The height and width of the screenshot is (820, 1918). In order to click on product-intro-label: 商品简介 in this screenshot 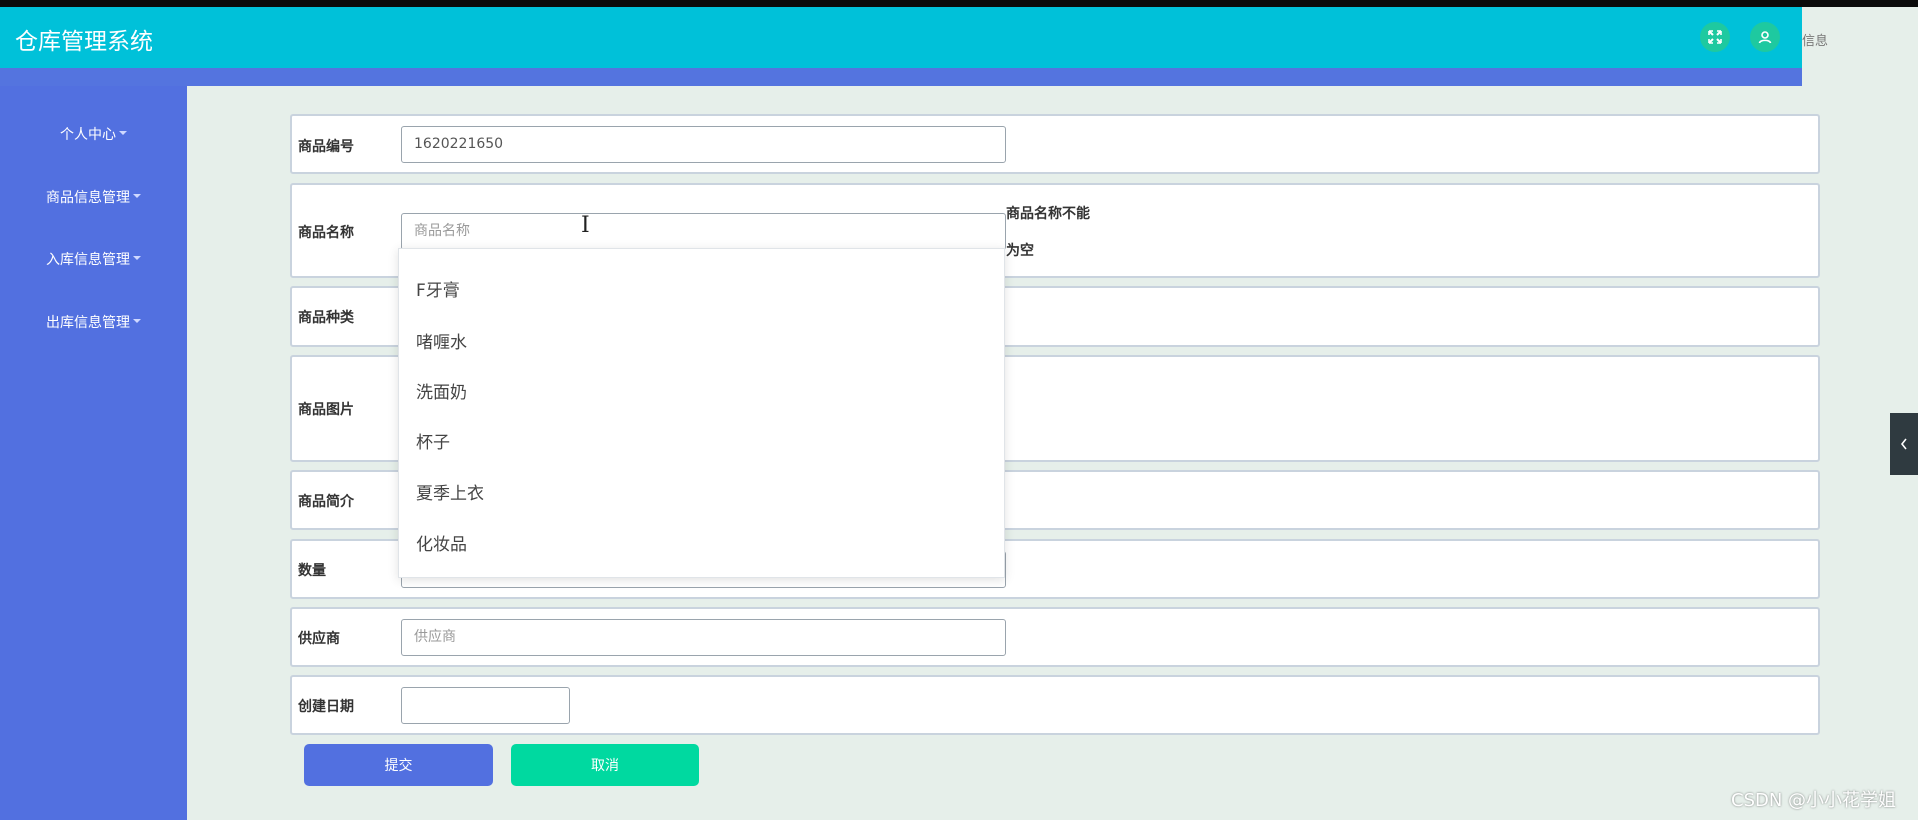, I will do `click(326, 502)`.